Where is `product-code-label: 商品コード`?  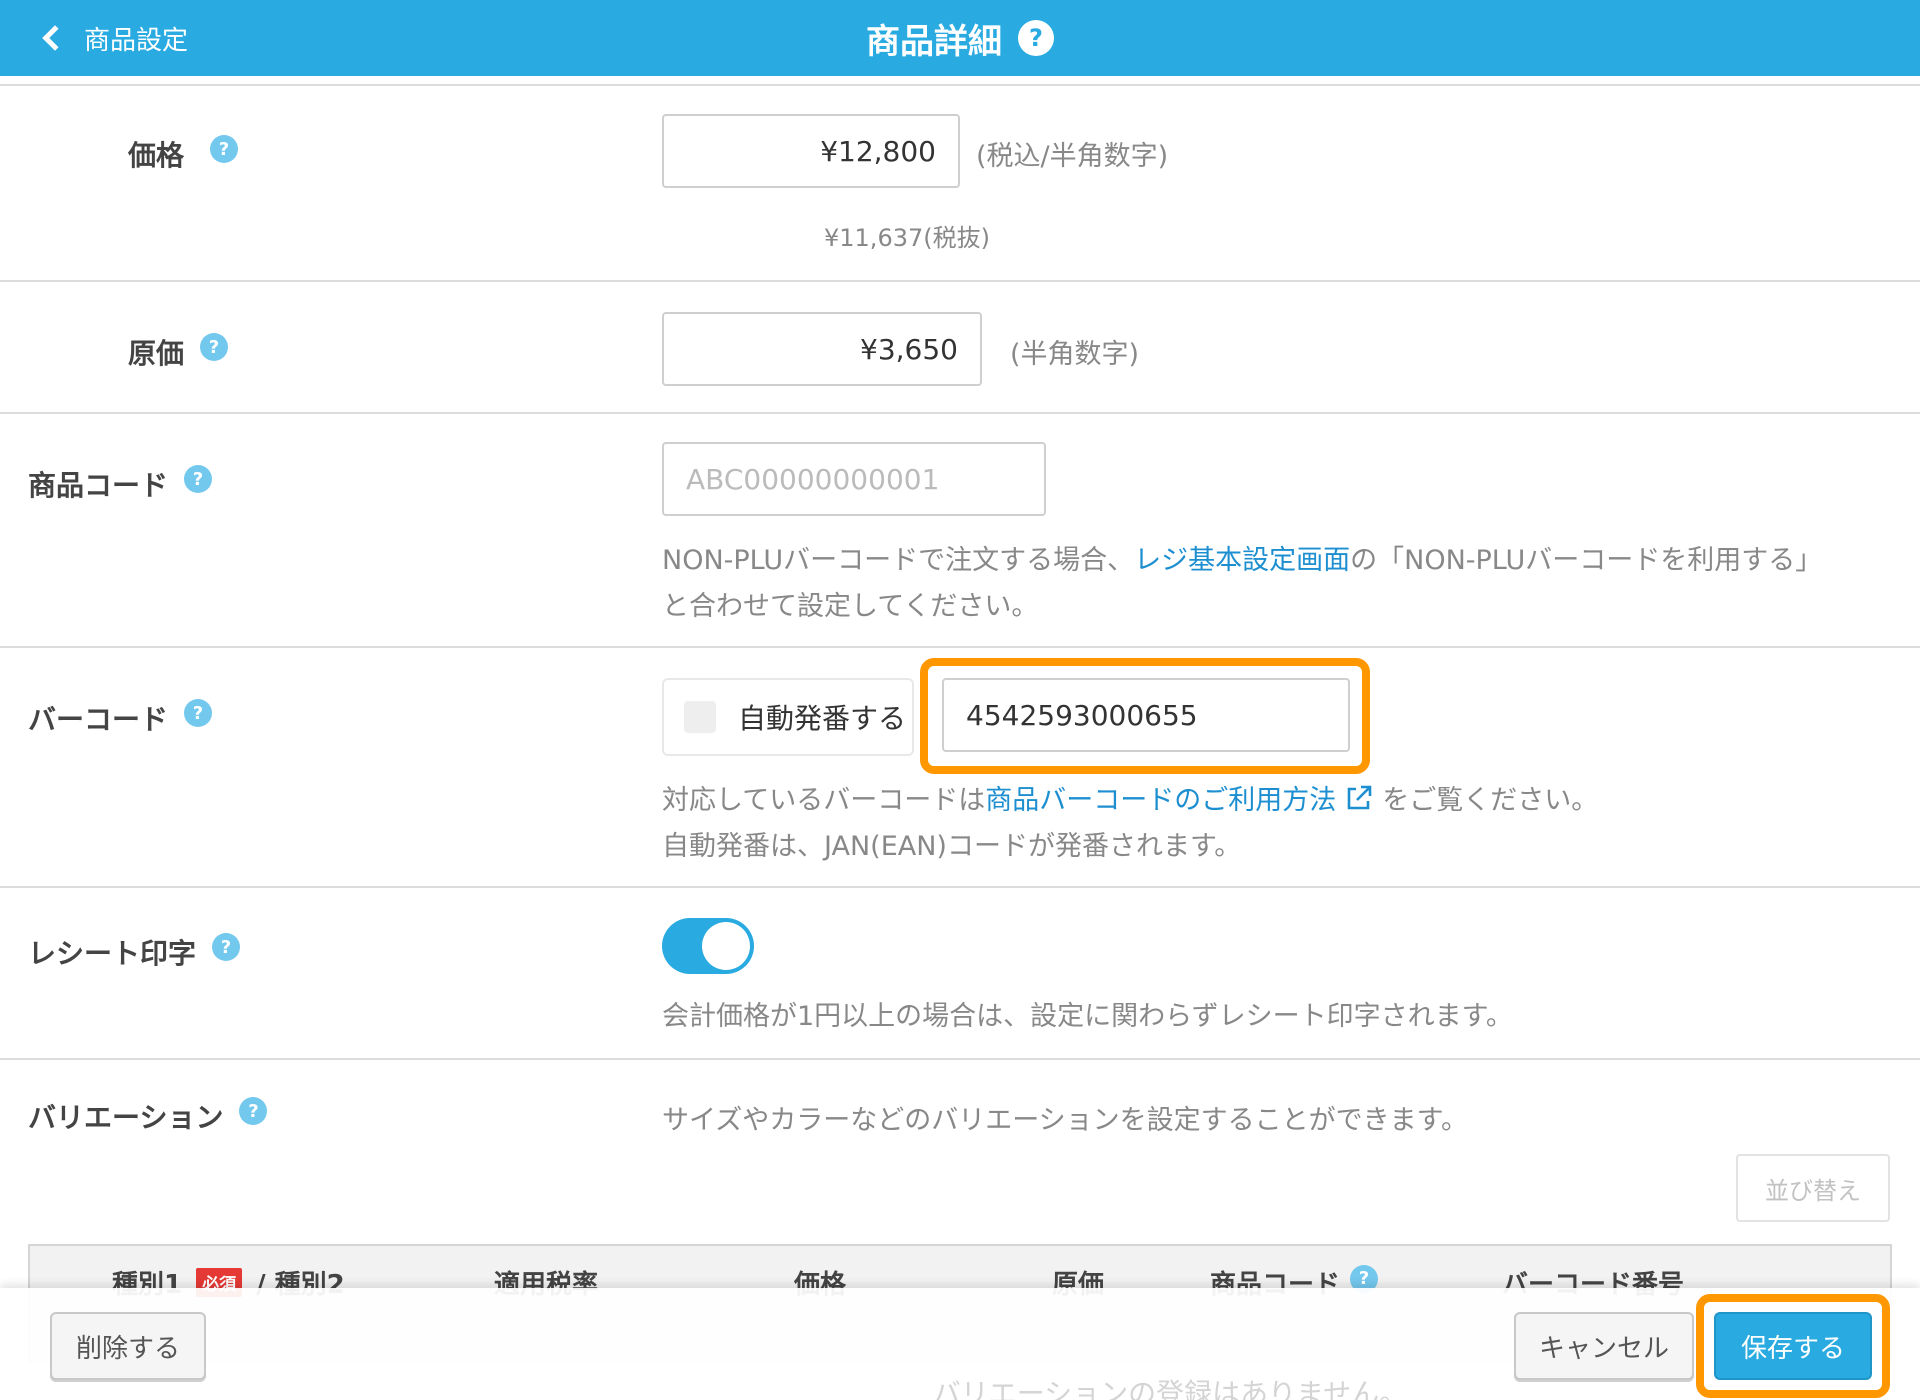 product-code-label: 商品コード is located at coordinates (98, 485).